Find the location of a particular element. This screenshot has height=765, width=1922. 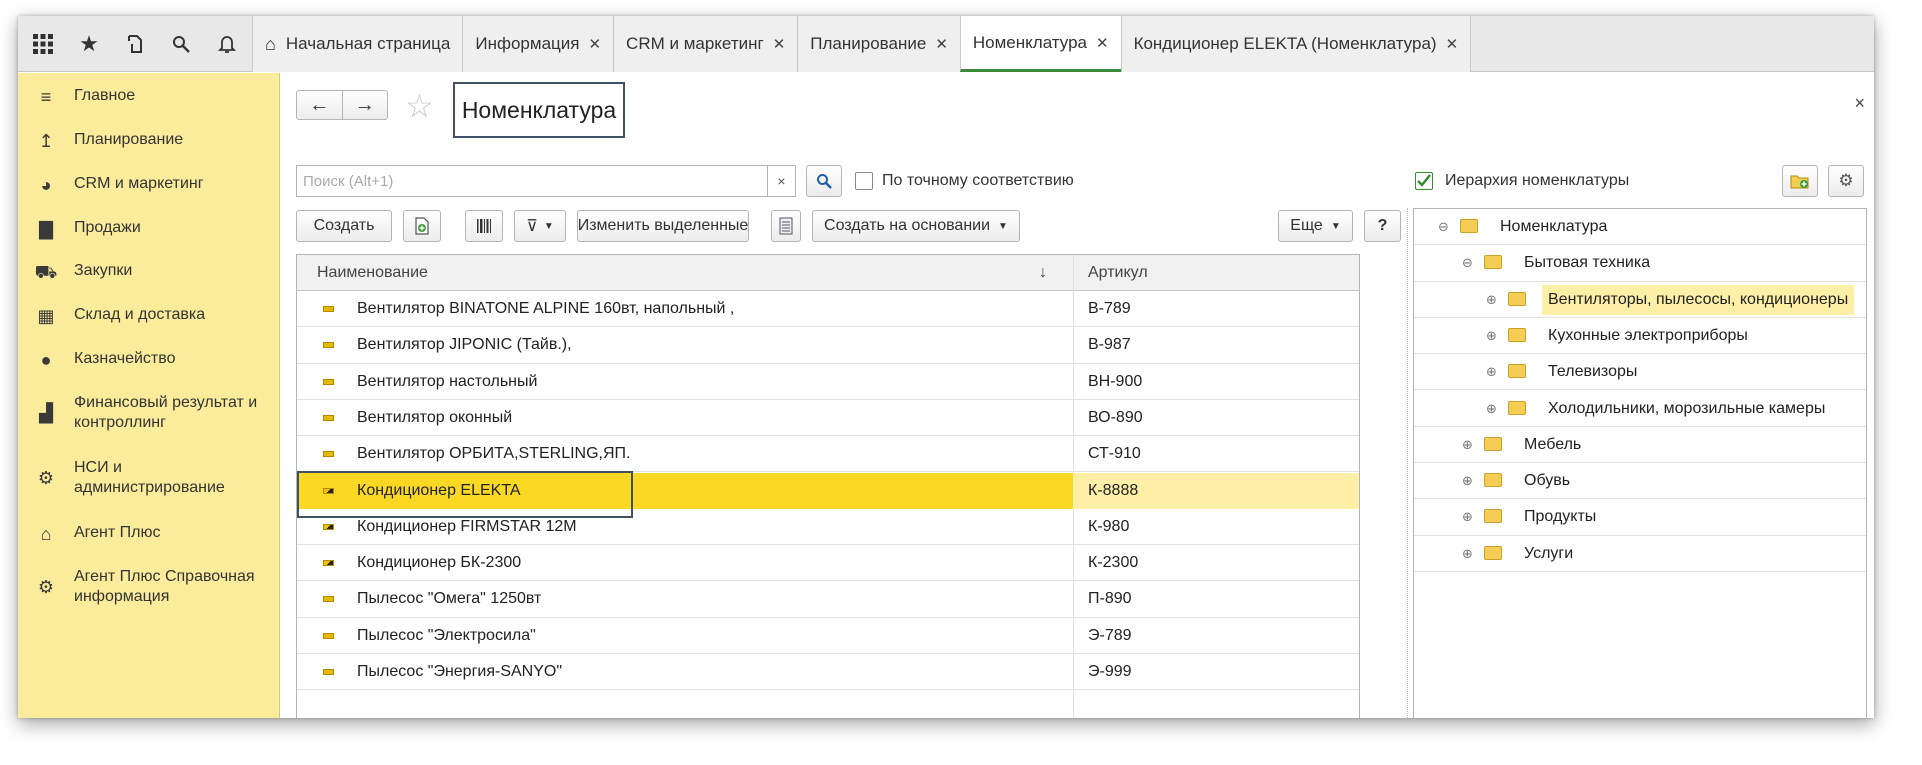

tab-home: ⌂ Начальная страница is located at coordinates (357, 44).